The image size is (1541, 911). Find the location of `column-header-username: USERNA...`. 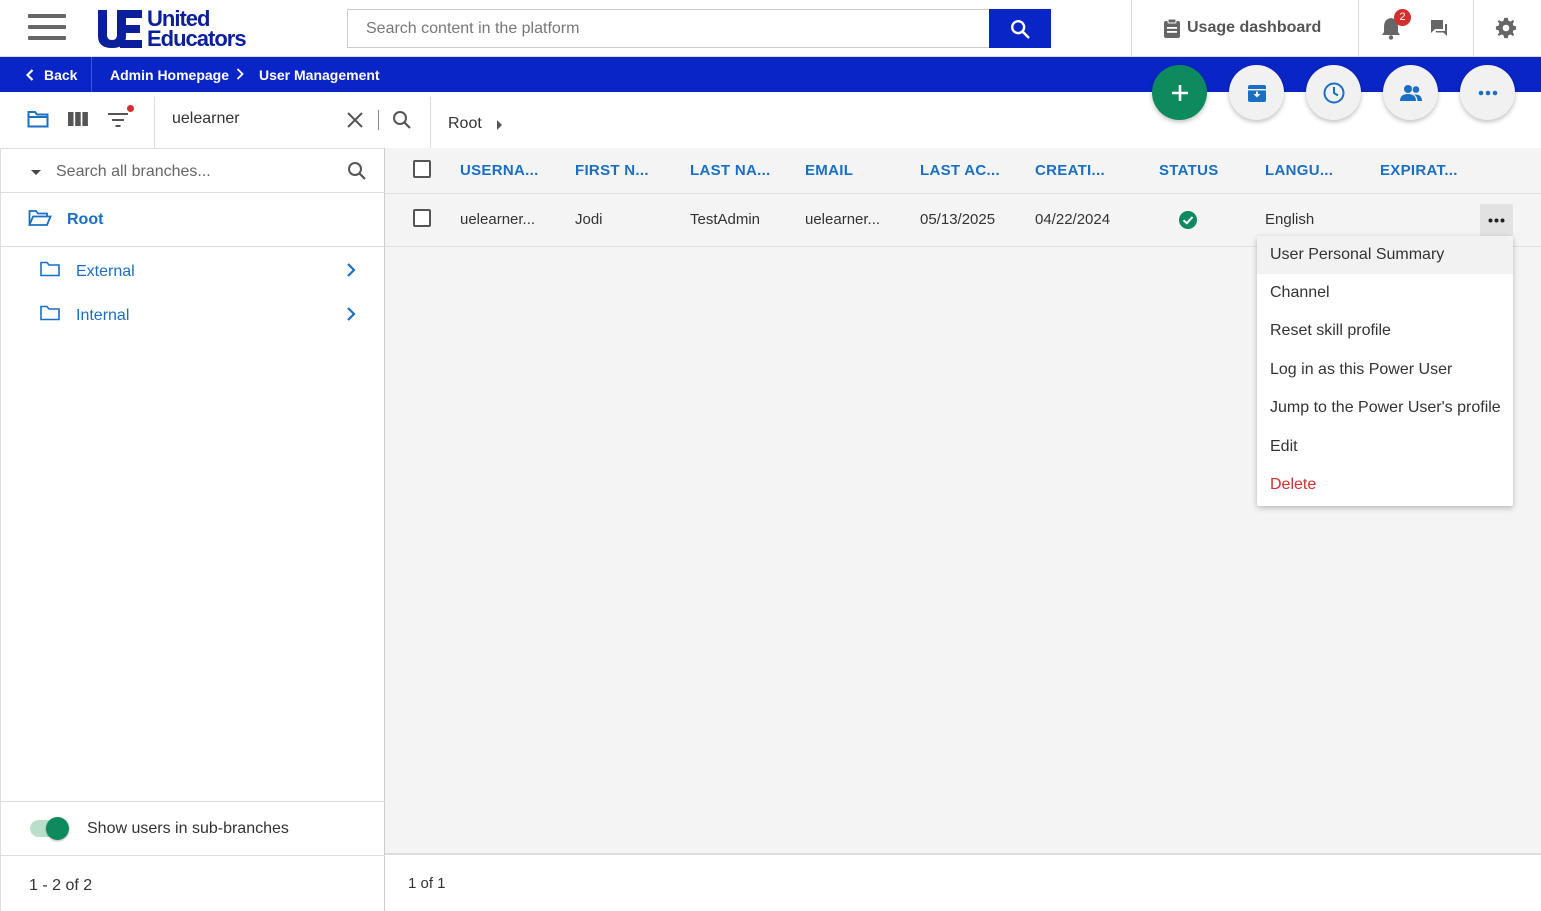

column-header-username: USERNA... is located at coordinates (499, 170).